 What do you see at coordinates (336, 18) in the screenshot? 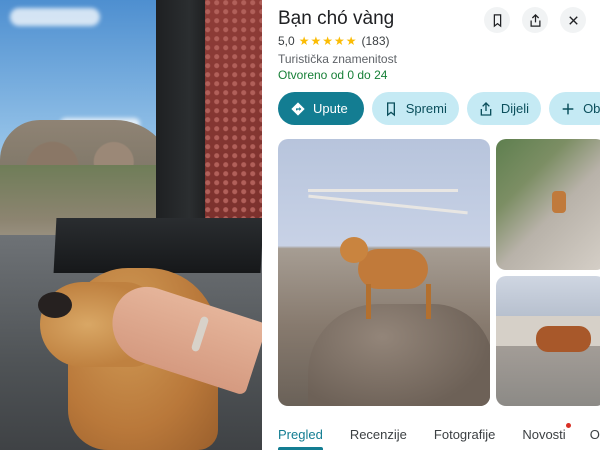
I see `place-title: Bạn chó vàng` at bounding box center [336, 18].